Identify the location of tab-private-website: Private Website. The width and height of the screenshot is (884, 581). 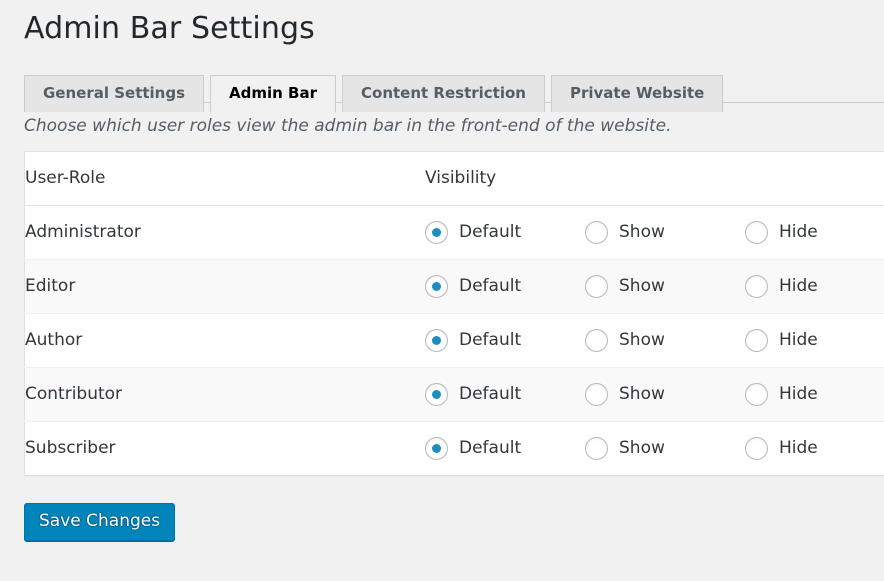
(637, 93).